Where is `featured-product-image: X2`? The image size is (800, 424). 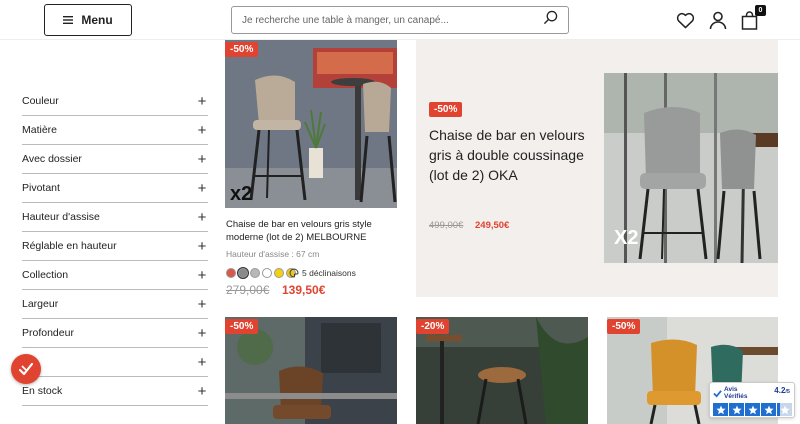 featured-product-image: X2 is located at coordinates (691, 168).